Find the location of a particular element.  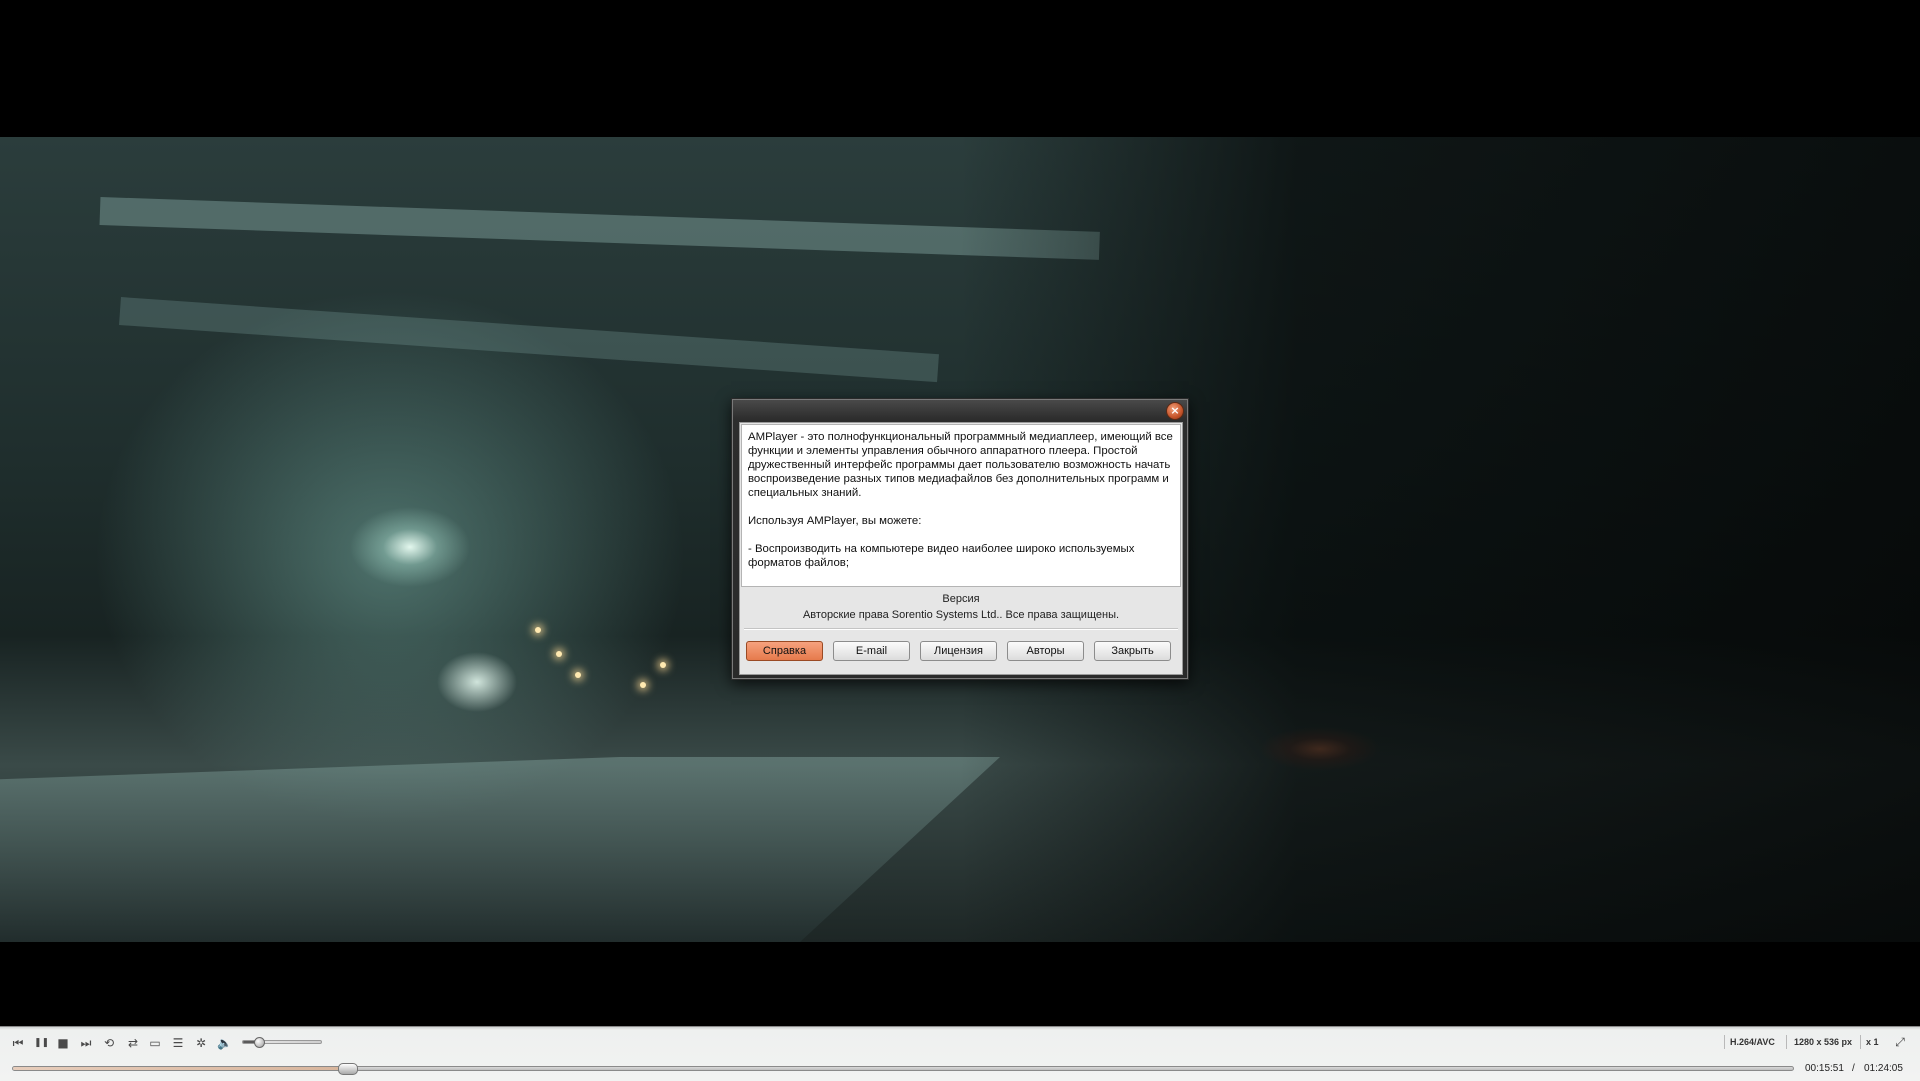

pause-icon: ❚❚ is located at coordinates (41, 1043).